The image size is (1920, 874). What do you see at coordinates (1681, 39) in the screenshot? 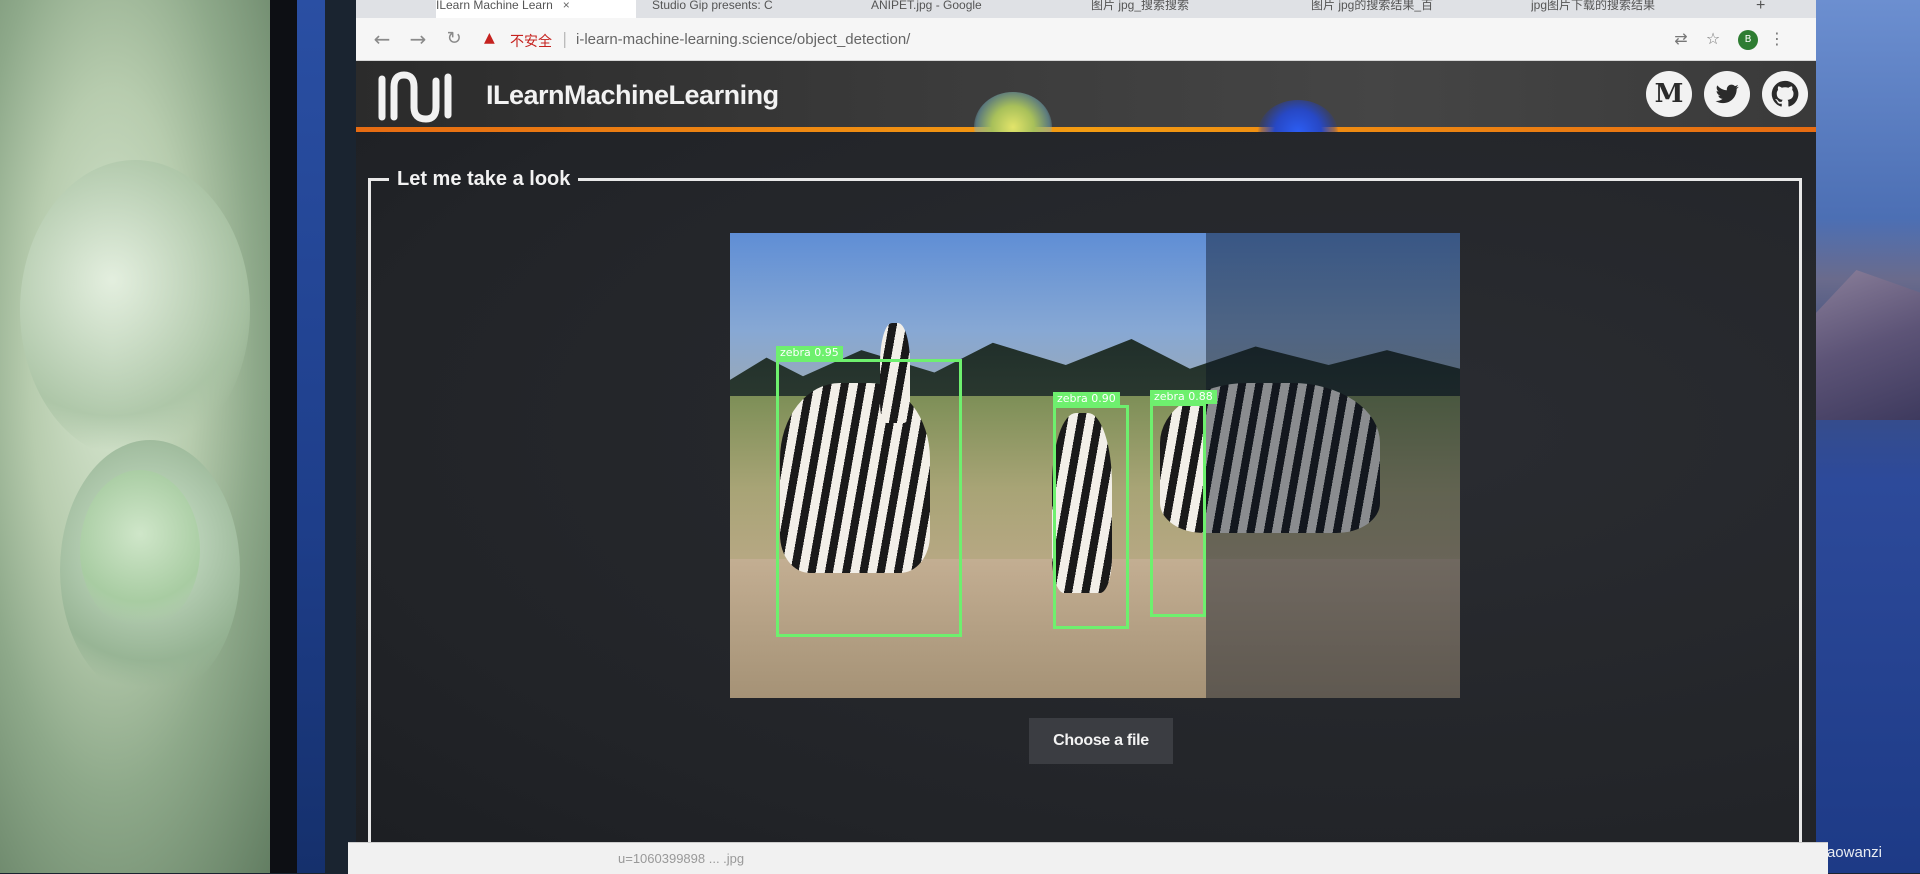
I see `translate-icon: ⇄` at bounding box center [1681, 39].